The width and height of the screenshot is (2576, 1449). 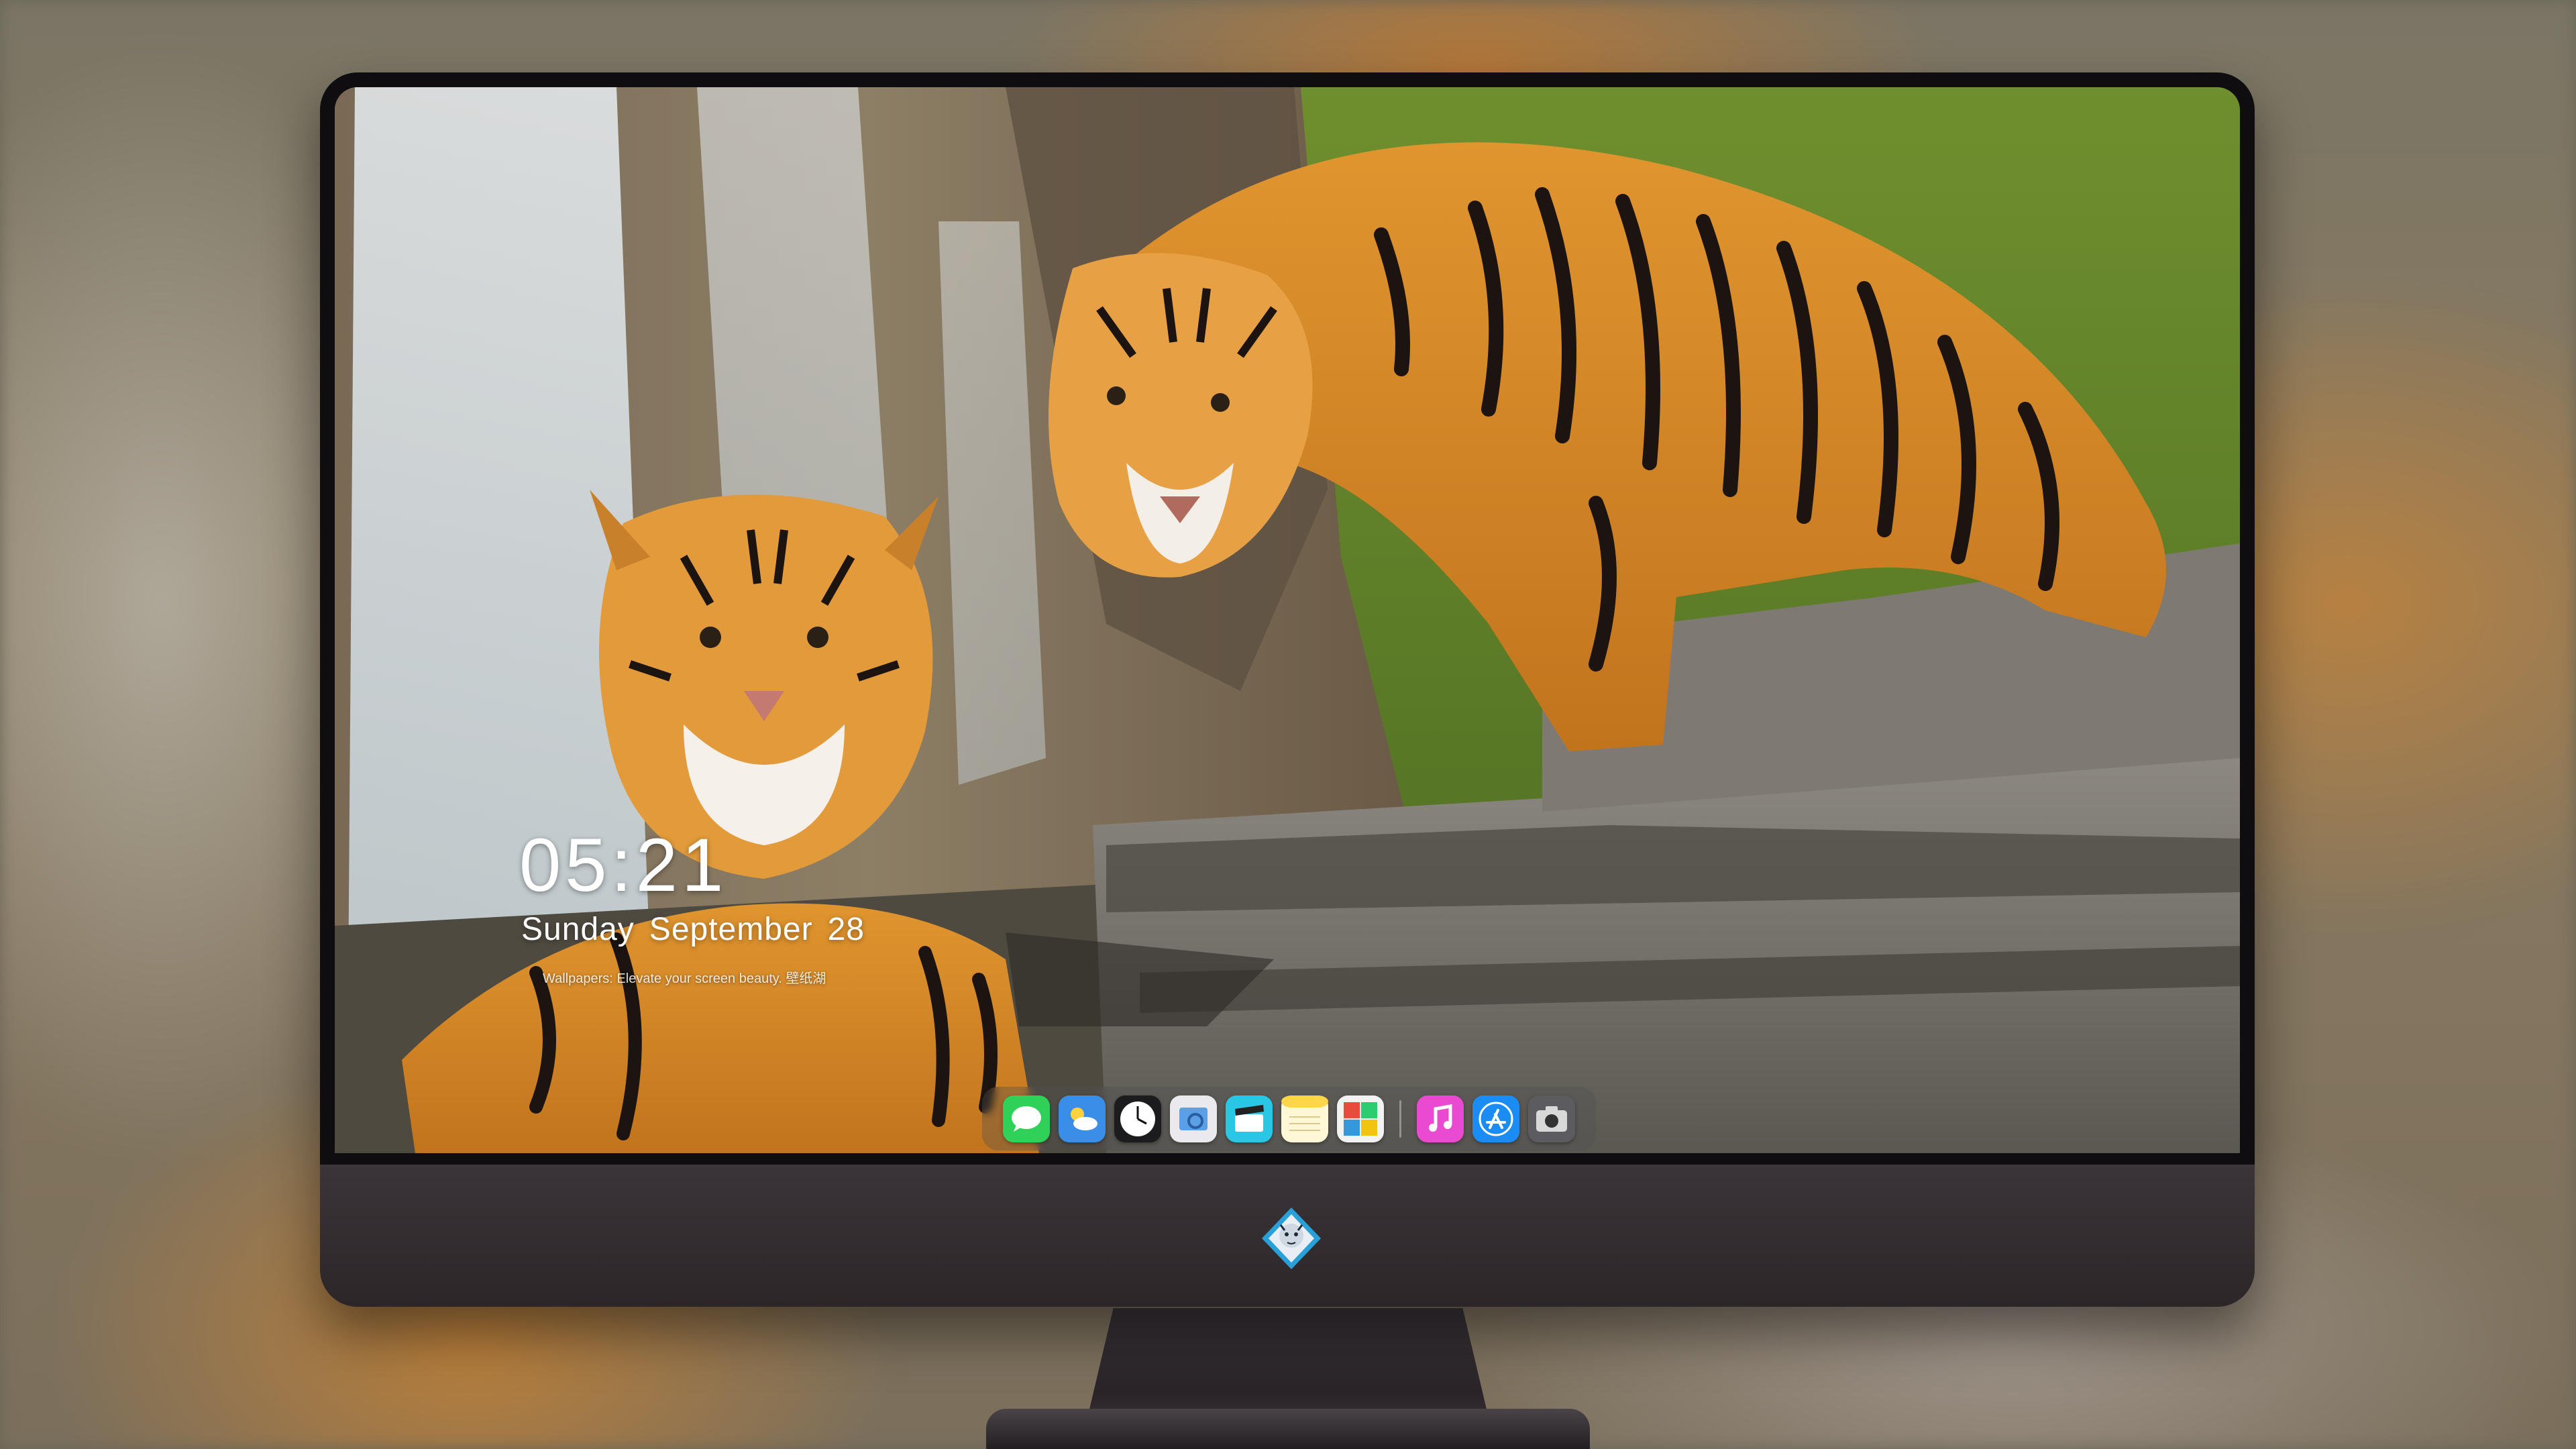 What do you see at coordinates (1360, 1118) in the screenshot?
I see `photo-booth-icon` at bounding box center [1360, 1118].